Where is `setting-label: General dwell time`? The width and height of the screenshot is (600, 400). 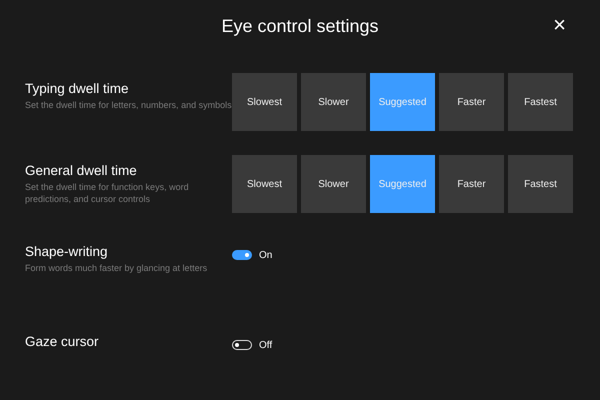 setting-label: General dwell time is located at coordinates (81, 170).